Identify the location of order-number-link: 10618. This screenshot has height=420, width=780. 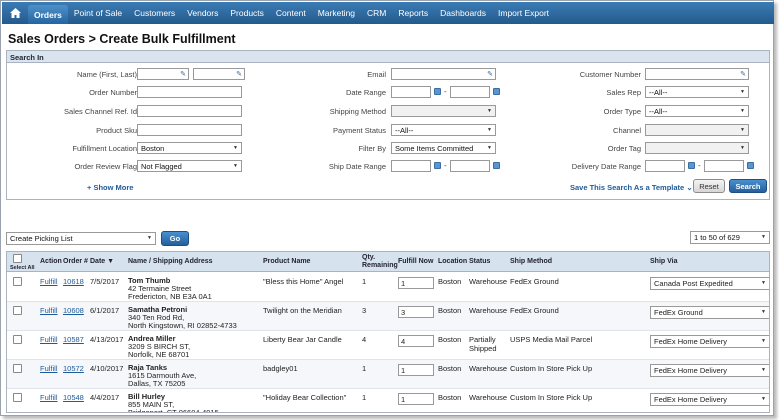
(73, 281).